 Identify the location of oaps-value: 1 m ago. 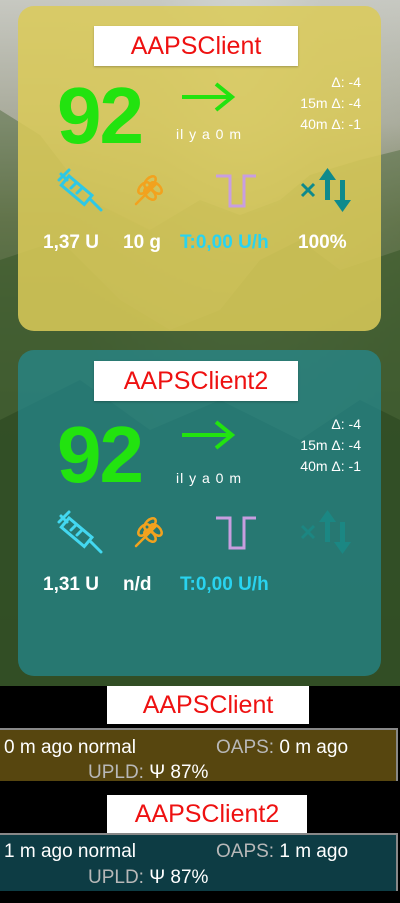
(314, 851).